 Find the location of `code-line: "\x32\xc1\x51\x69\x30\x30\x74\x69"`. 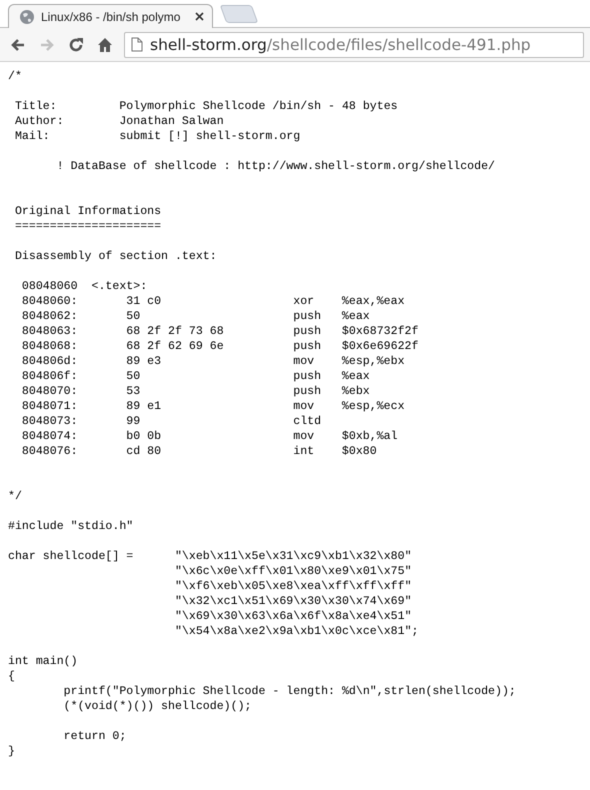

code-line: "\x32\xc1\x51\x69\x30\x30\x74\x69" is located at coordinates (293, 601).